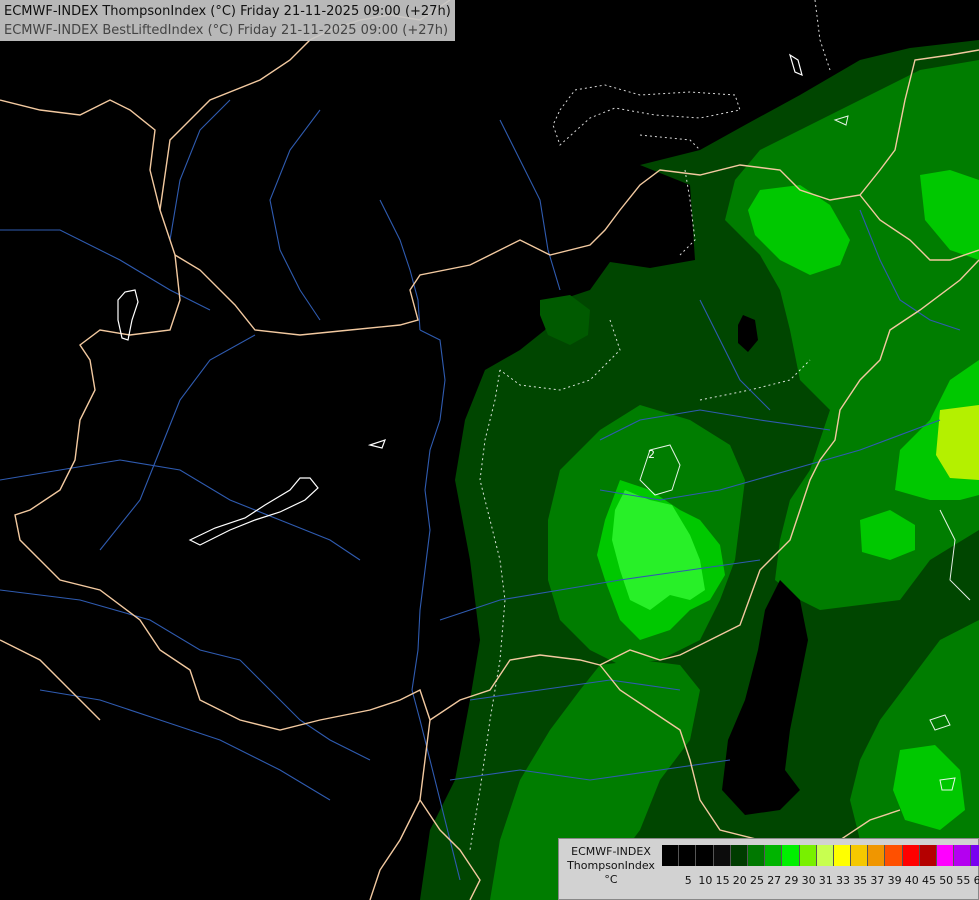 This screenshot has height=900, width=979. I want to click on legend-swatches, so click(820, 855).